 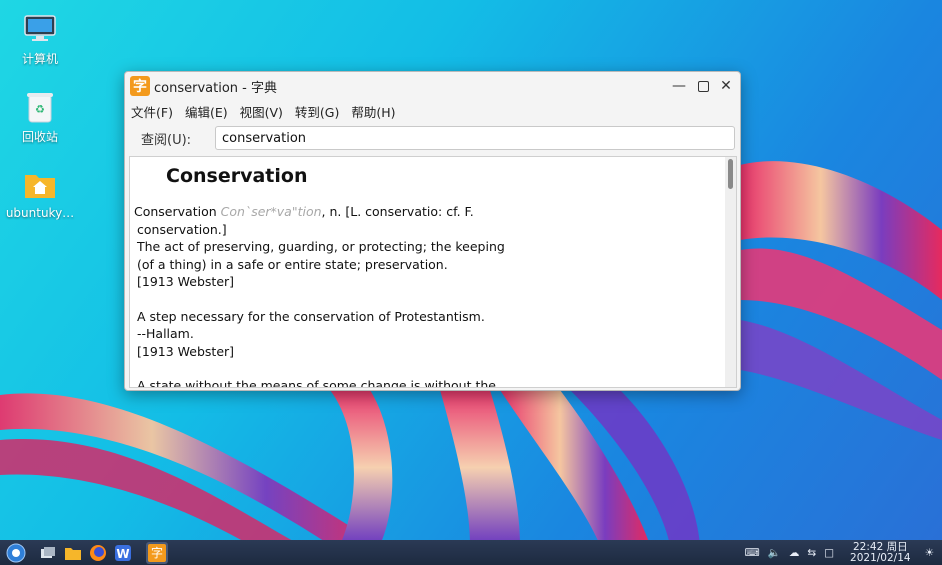 I want to click on pronunciation: Con`ser*va"tion, so click(x=271, y=211).